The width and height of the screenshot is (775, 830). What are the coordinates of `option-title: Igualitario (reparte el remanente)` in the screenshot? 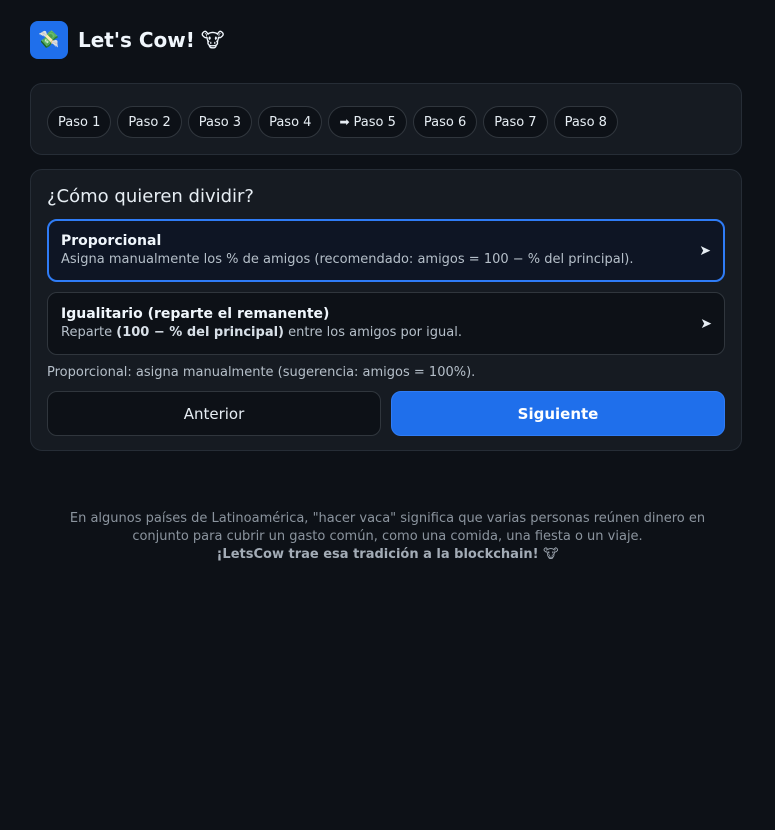 It's located at (195, 314).